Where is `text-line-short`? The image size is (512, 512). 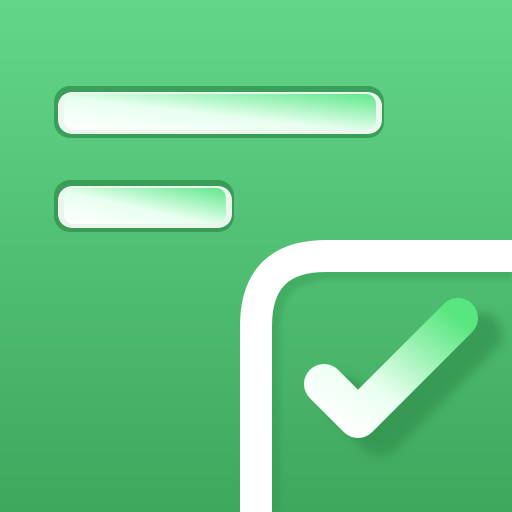 text-line-short is located at coordinates (144, 206).